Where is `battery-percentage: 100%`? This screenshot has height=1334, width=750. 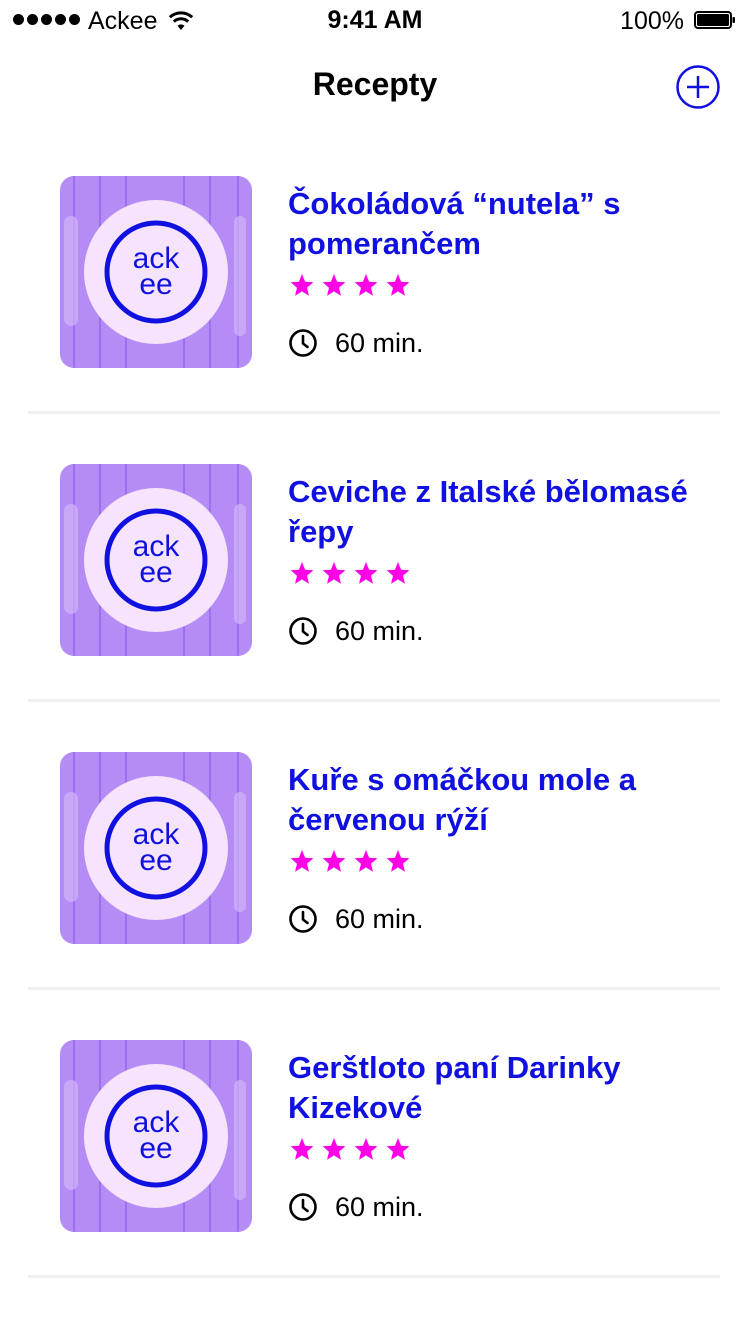 battery-percentage: 100% is located at coordinates (652, 21).